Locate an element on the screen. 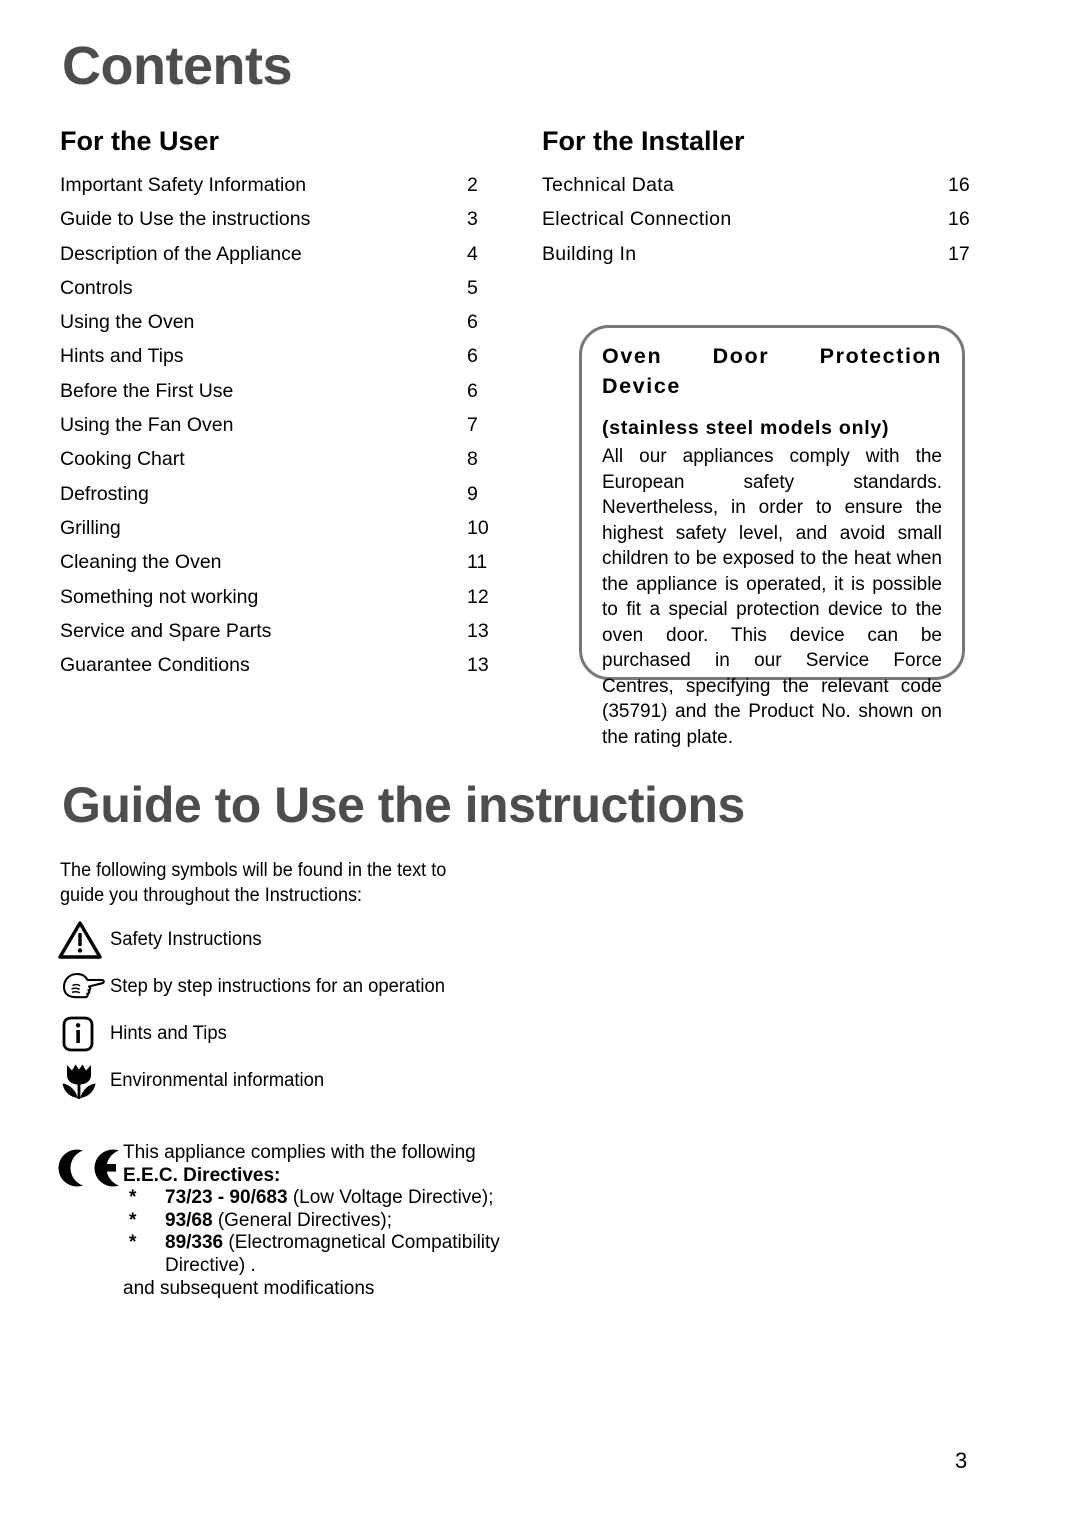 The height and width of the screenshot is (1528, 1080). toc-entry: Using the Oven 6 is located at coordinates (280, 322).